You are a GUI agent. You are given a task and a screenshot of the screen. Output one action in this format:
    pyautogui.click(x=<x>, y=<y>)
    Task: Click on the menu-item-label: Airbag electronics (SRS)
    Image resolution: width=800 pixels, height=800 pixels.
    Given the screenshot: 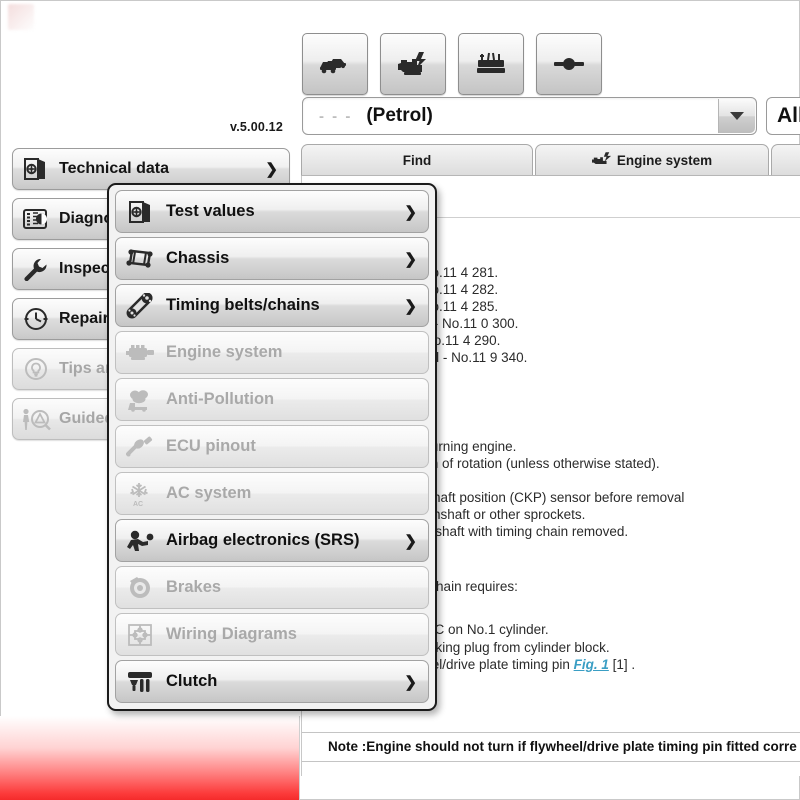 What is the action you would take?
    pyautogui.click(x=263, y=540)
    